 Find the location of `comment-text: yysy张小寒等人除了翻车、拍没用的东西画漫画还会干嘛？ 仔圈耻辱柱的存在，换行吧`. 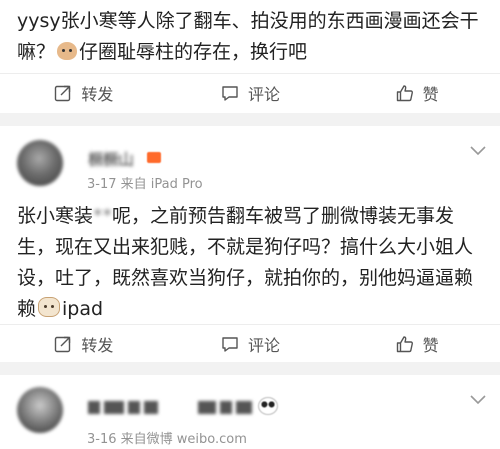

comment-text: yysy张小寒等人除了翻车、拍没用的东西画漫画还会干嘛？ 仔圈耻辱柱的存在，换行吧 is located at coordinates (251, 37).